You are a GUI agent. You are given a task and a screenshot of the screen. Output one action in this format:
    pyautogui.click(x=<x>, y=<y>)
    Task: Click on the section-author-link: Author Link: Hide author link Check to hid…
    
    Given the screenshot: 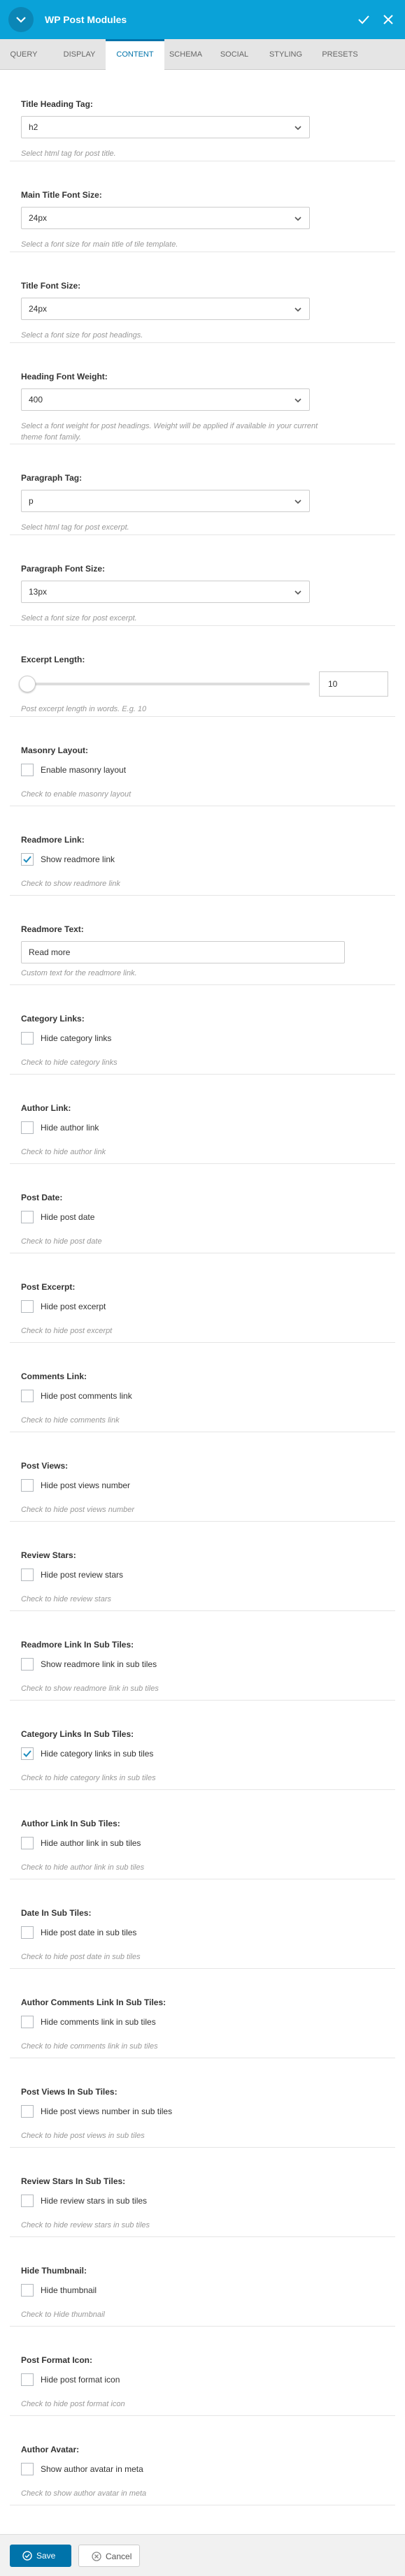 What is the action you would take?
    pyautogui.click(x=202, y=1119)
    